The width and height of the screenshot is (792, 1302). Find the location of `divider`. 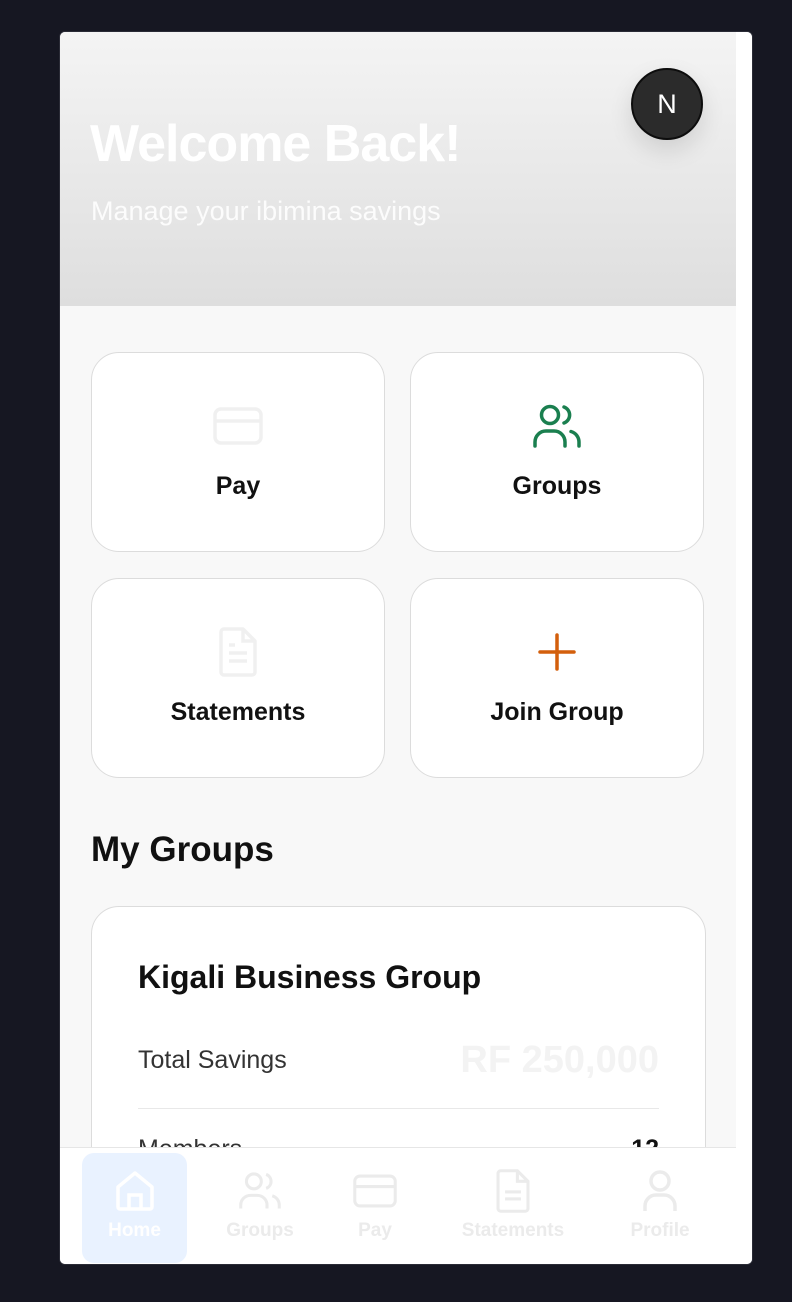

divider is located at coordinates (398, 1108).